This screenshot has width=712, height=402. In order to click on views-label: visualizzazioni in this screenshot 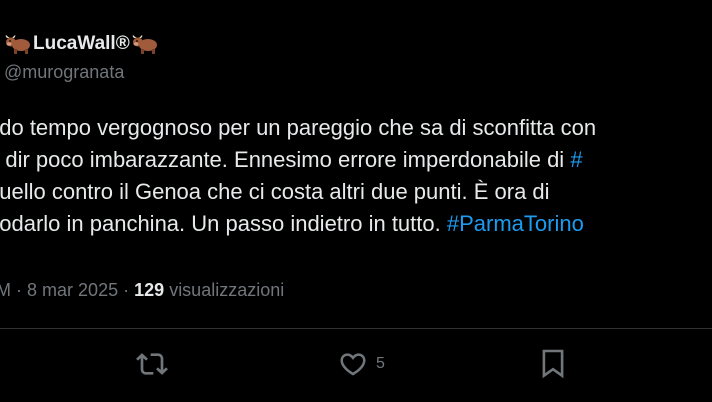, I will do `click(227, 290)`.